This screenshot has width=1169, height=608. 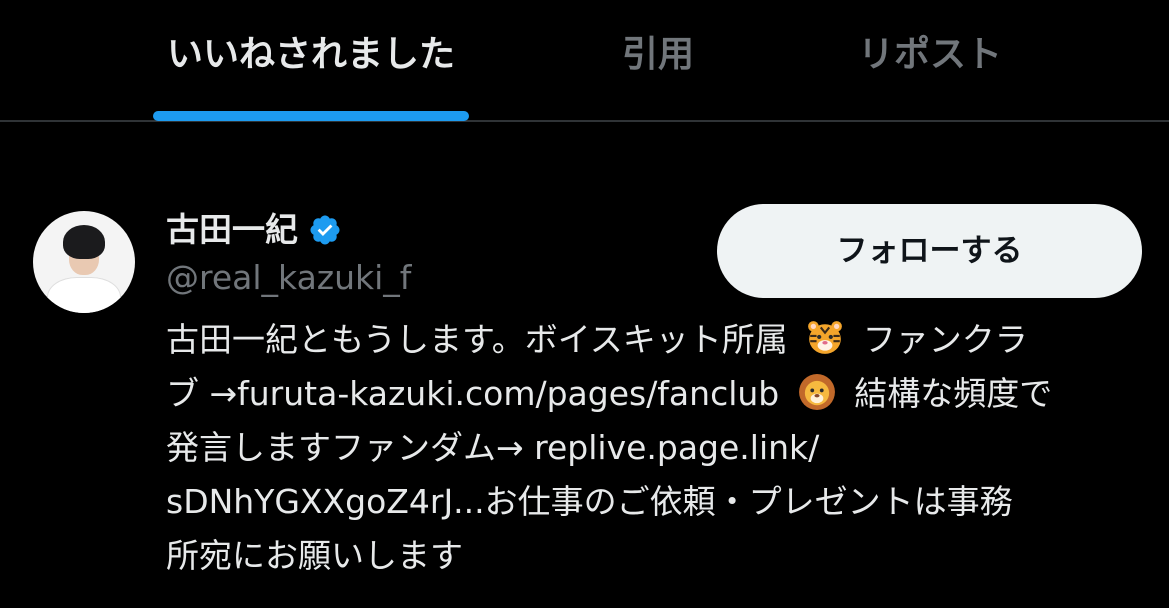 What do you see at coordinates (288, 278) in the screenshot?
I see `user-handle: @real_kazuki_f` at bounding box center [288, 278].